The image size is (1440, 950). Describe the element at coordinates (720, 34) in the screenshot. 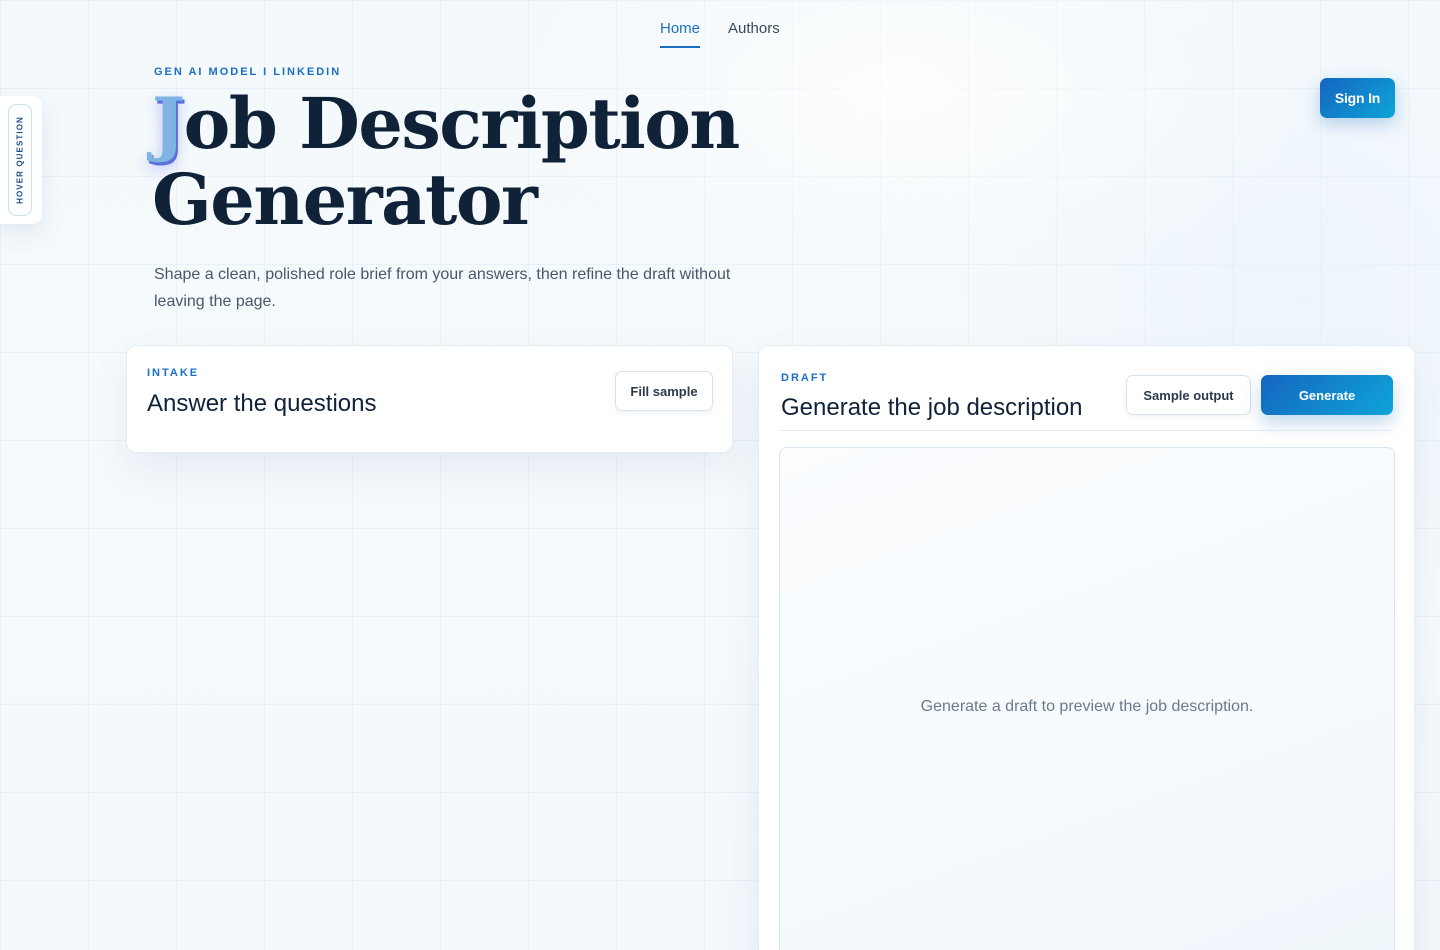

I see `top-nav: Home Authors` at that location.